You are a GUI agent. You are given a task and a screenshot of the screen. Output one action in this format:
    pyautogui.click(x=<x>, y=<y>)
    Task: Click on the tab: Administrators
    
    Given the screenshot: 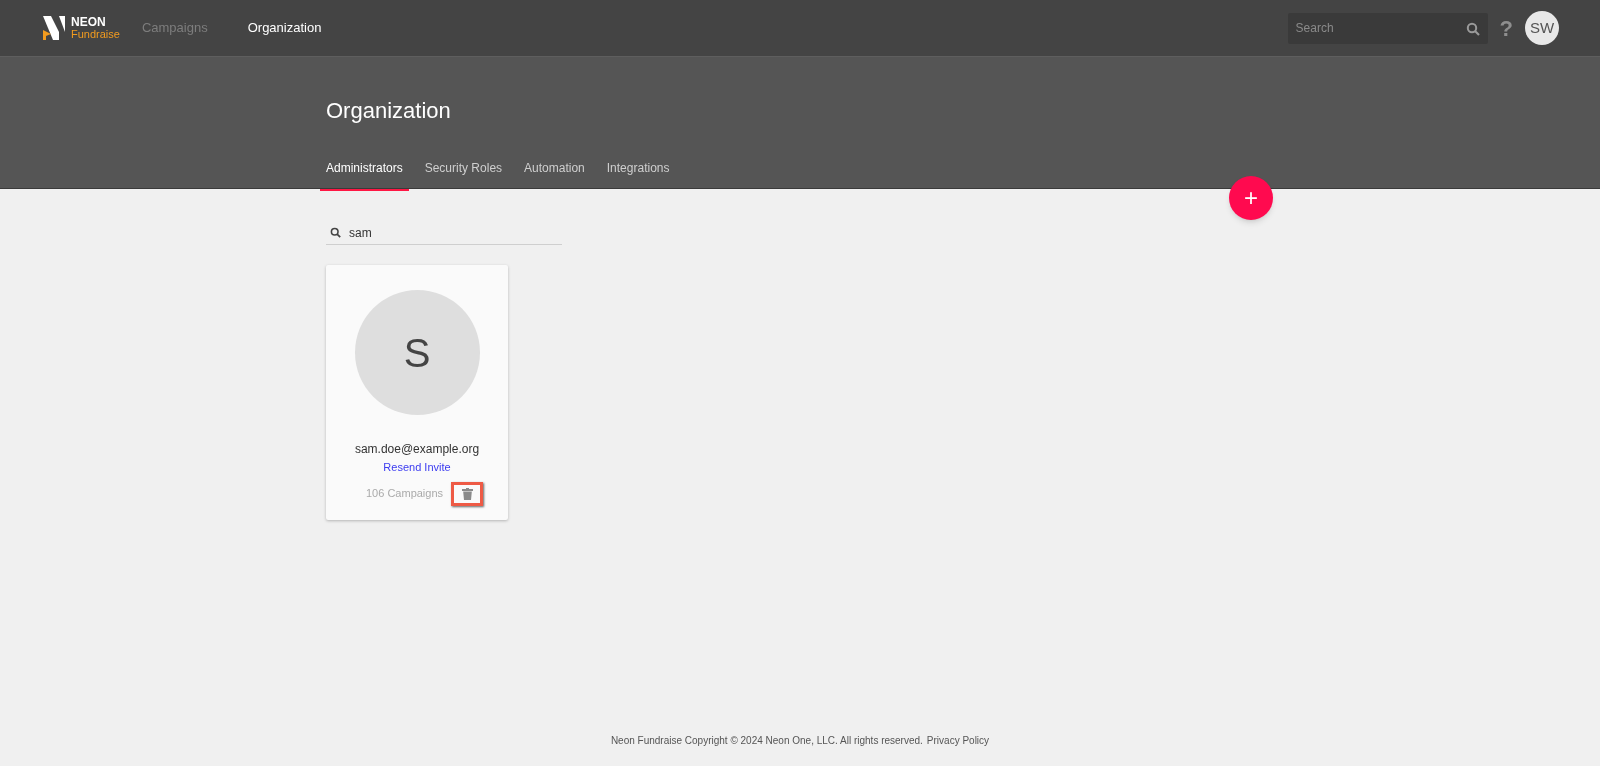 What is the action you would take?
    pyautogui.click(x=364, y=173)
    